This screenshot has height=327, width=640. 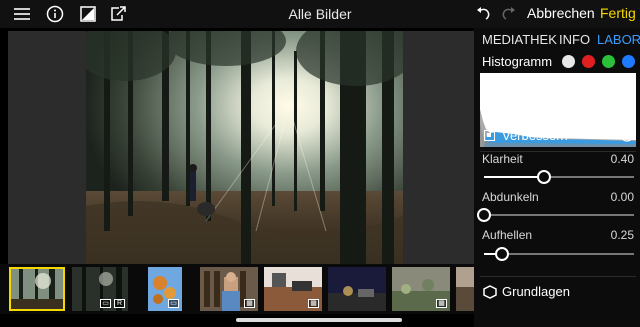 I want to click on slider-aufhellen, so click(x=559, y=254).